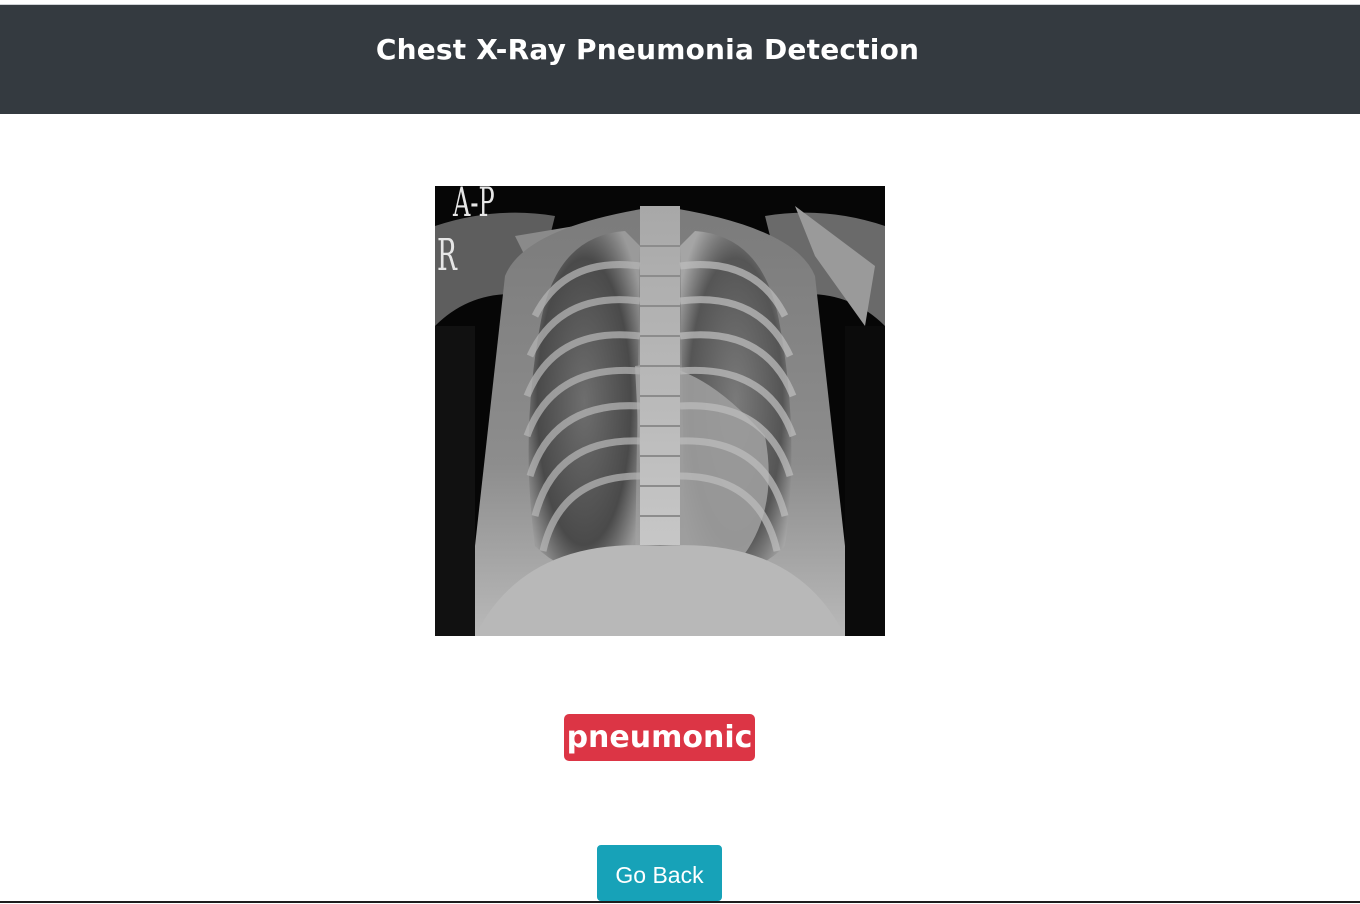  I want to click on page-title: Chest X-Ray Pneumonia Detection, so click(647, 49).